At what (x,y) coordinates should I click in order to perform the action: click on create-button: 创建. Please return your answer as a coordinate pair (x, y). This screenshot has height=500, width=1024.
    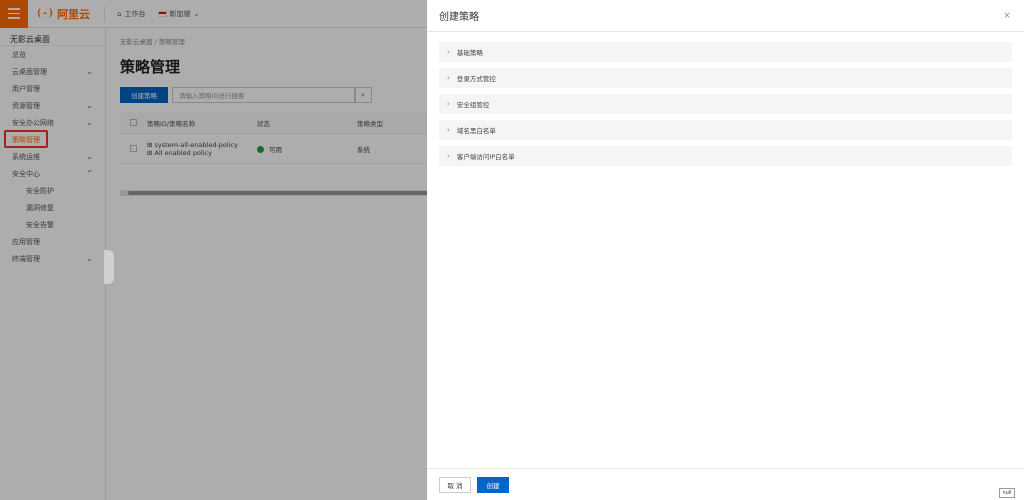
    Looking at the image, I should click on (493, 484).